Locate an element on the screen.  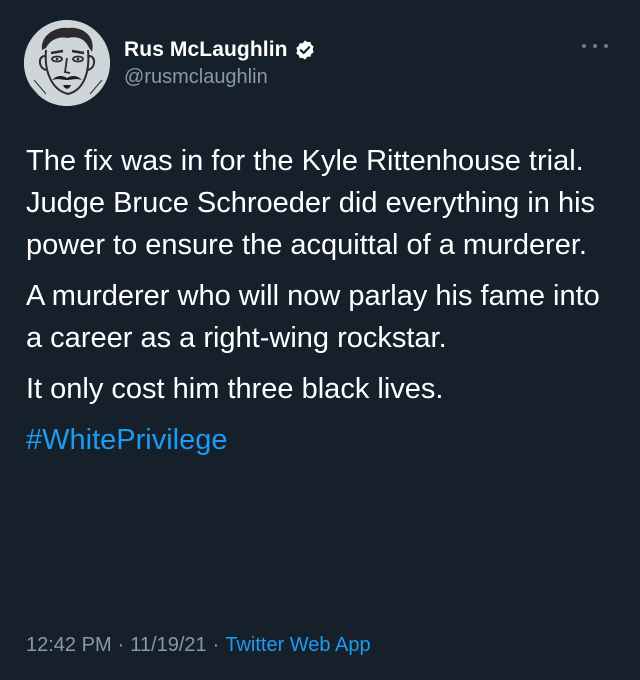
author-display-name: Rus McLaughlin is located at coordinates (206, 50).